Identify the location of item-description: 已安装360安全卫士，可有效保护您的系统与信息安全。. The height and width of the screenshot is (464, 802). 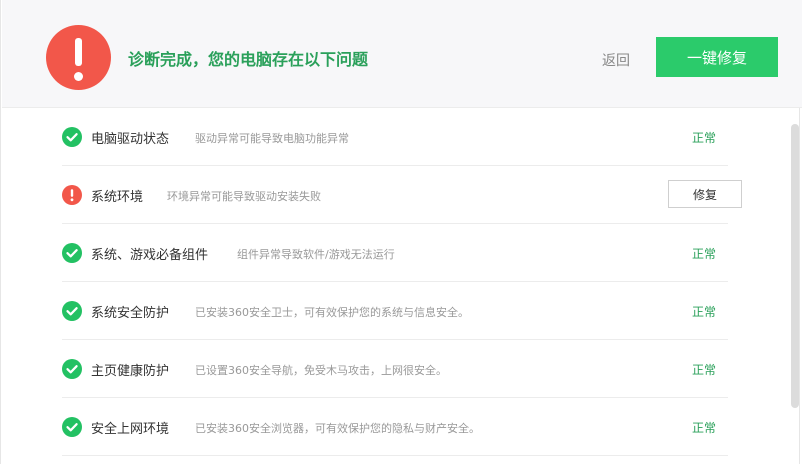
(332, 312).